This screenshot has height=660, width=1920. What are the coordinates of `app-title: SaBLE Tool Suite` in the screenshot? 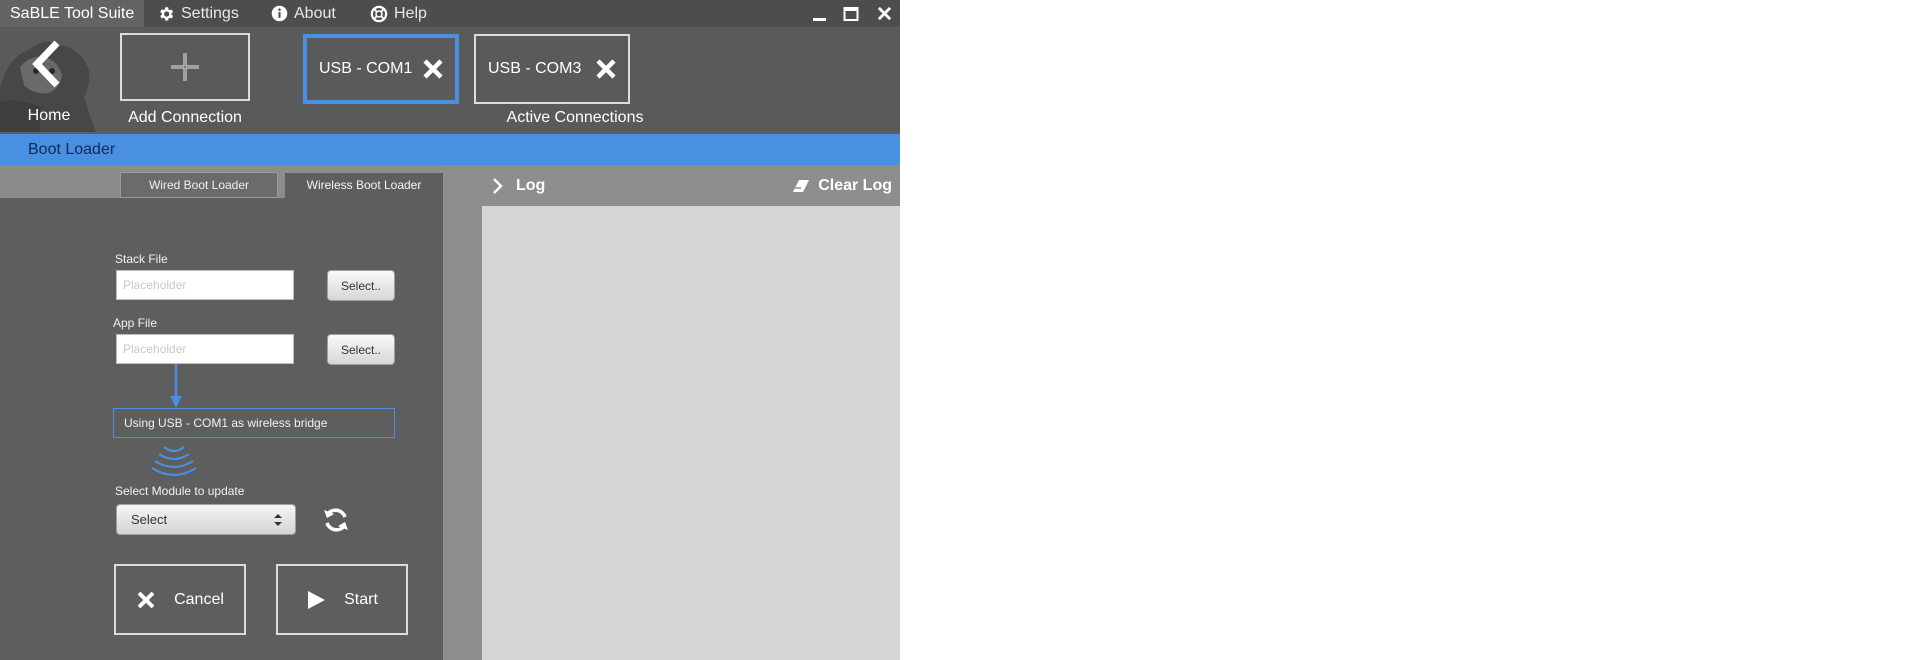 It's located at (72, 13).